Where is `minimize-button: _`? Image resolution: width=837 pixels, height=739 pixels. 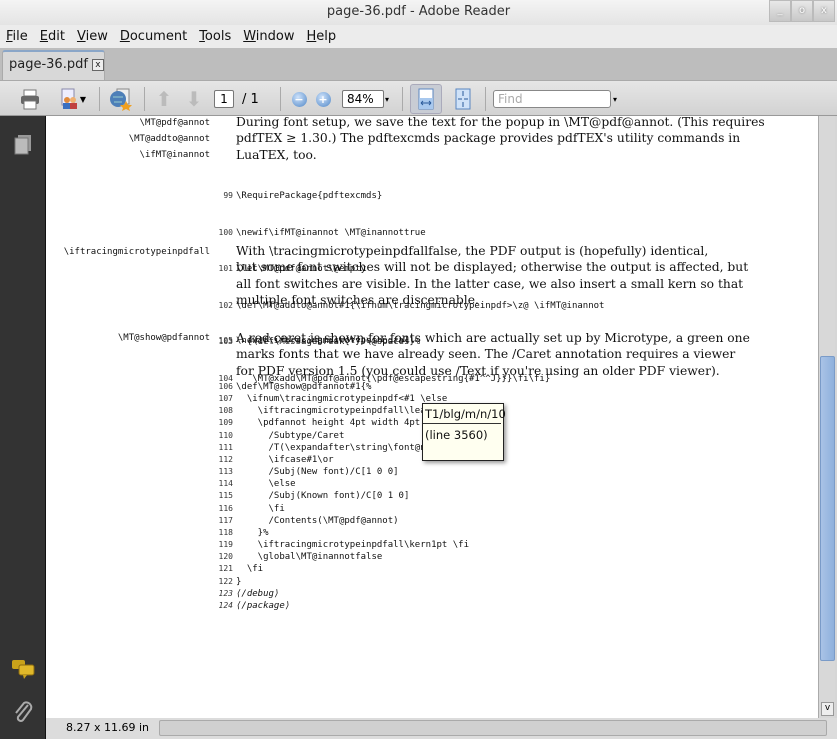
minimize-button: _ is located at coordinates (780, 11).